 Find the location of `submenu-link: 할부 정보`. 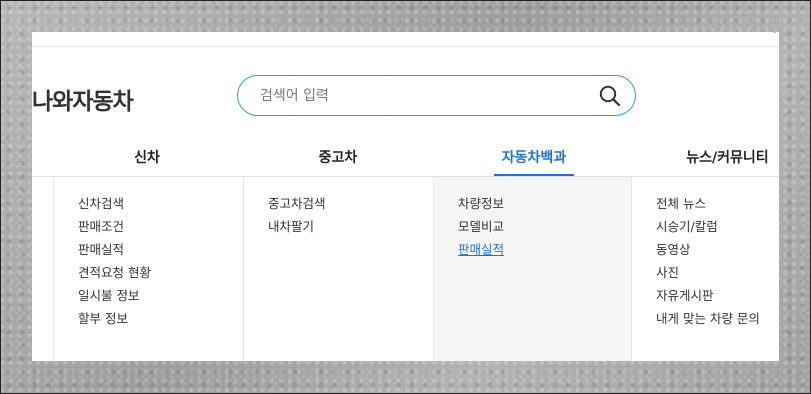

submenu-link: 할부 정보 is located at coordinates (103, 318).